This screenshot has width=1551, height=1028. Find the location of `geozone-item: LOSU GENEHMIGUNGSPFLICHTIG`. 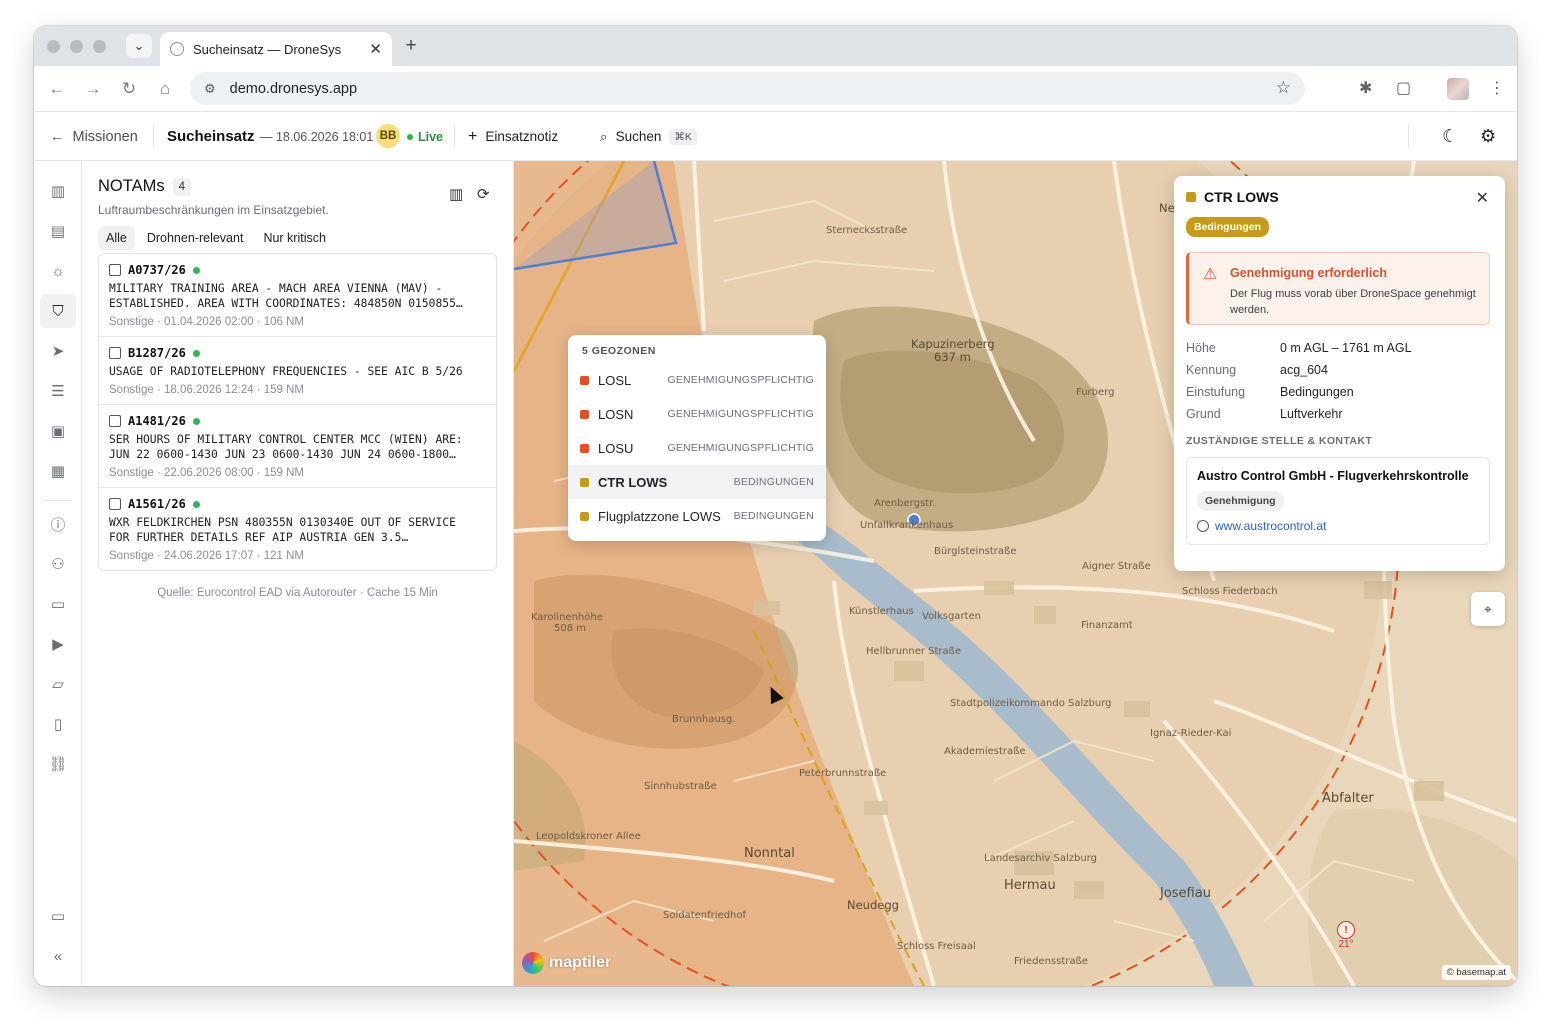

geozone-item: LOSU GENEHMIGUNGSPFLICHTIG is located at coordinates (697, 448).